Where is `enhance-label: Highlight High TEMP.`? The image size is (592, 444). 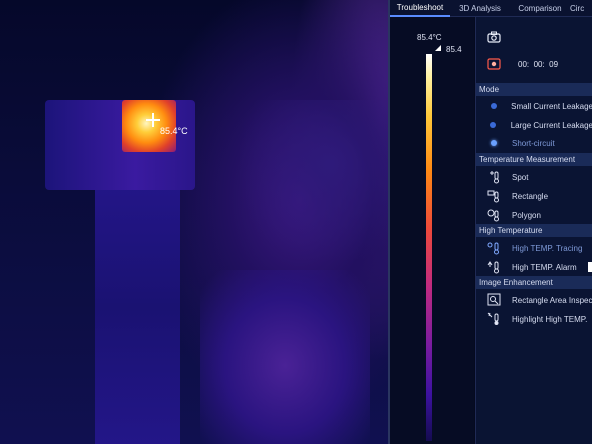
enhance-label: Highlight High TEMP. is located at coordinates (550, 319).